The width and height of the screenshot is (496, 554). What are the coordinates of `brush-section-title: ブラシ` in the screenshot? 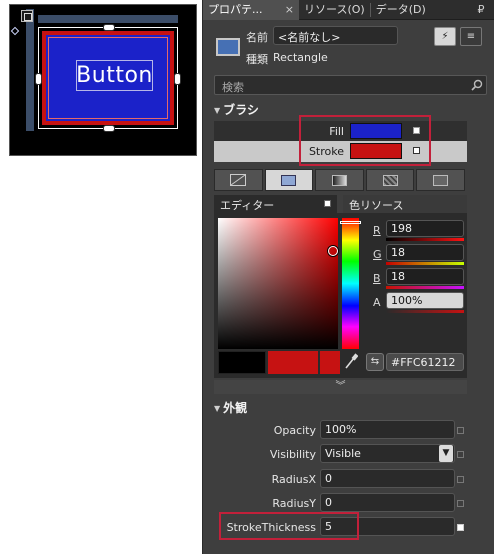 It's located at (241, 110).